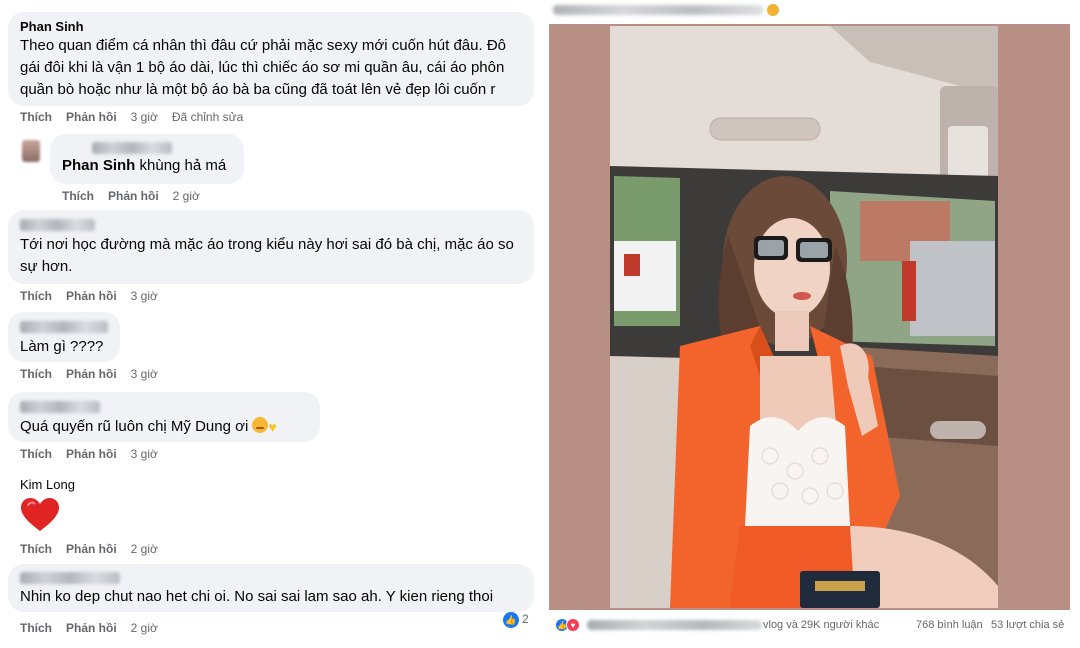 Image resolution: width=1080 pixels, height=648 pixels. I want to click on comment-text: Quá quyến rũ luôn chị Mỹ Dung ơi ♥, so click(164, 427).